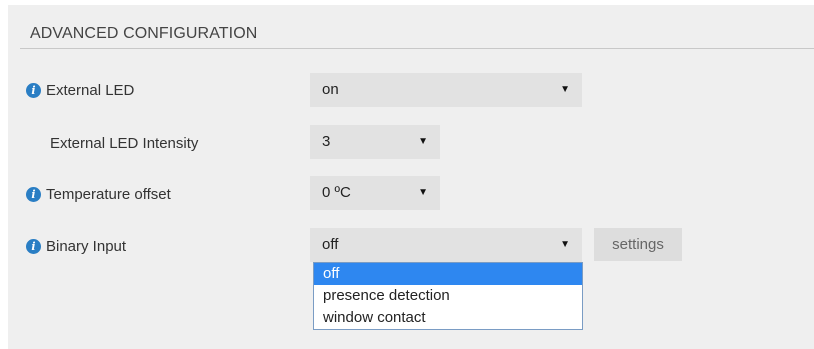 The height and width of the screenshot is (349, 814). Describe the element at coordinates (446, 245) in the screenshot. I see `binary-input-select: off ▼` at that location.